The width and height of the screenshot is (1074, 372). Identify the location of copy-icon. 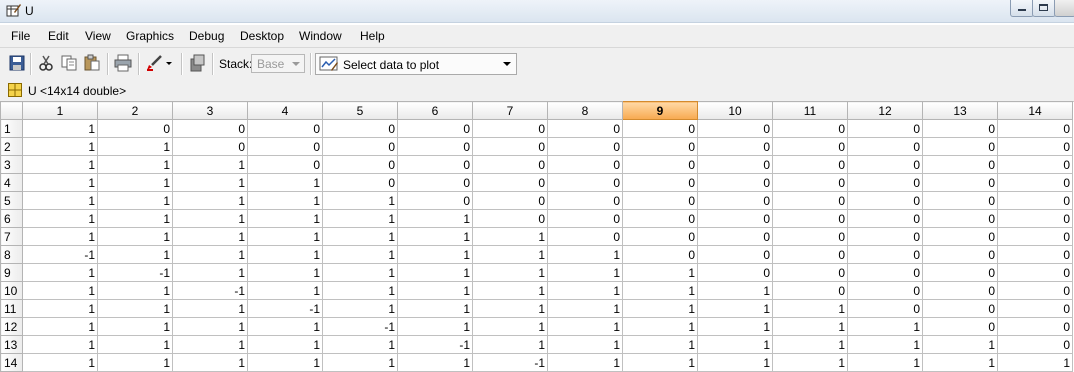
(69, 63).